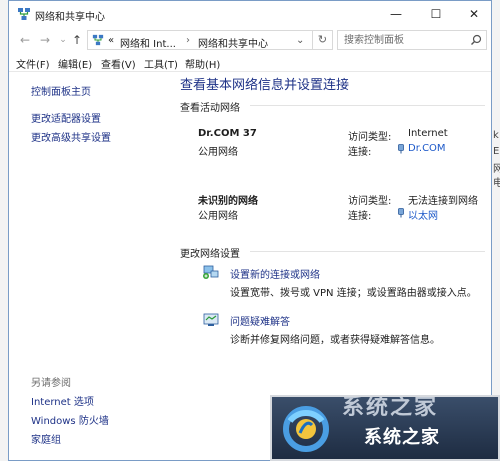 Image resolution: width=500 pixels, height=461 pixels. What do you see at coordinates (4, 230) in the screenshot?
I see `background-left` at bounding box center [4, 230].